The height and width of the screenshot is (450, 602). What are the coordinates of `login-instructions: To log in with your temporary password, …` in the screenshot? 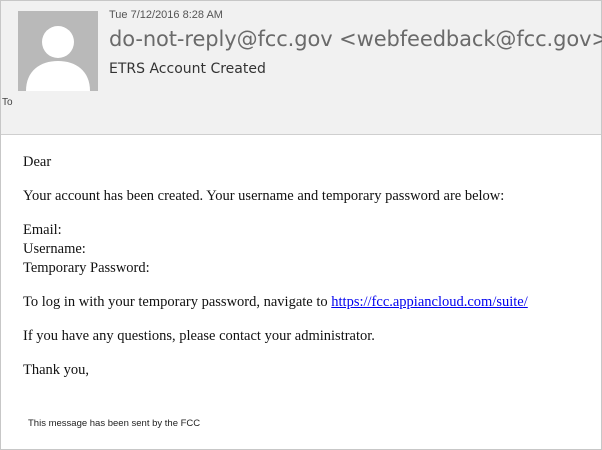 It's located at (308, 302).